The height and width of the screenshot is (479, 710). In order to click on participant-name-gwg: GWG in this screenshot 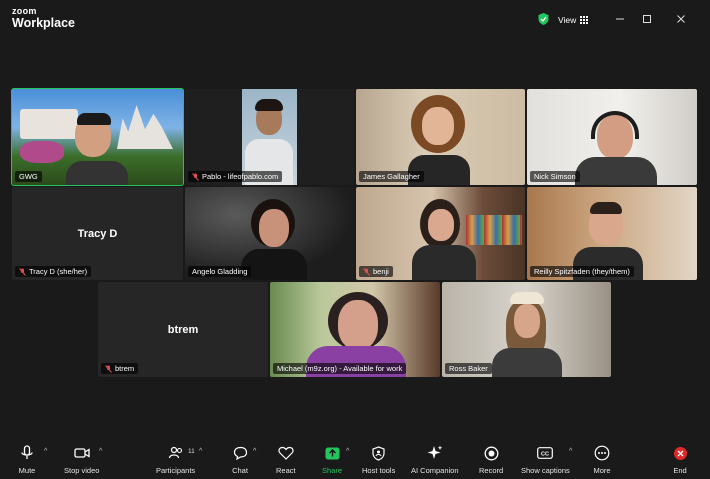, I will do `click(28, 176)`.